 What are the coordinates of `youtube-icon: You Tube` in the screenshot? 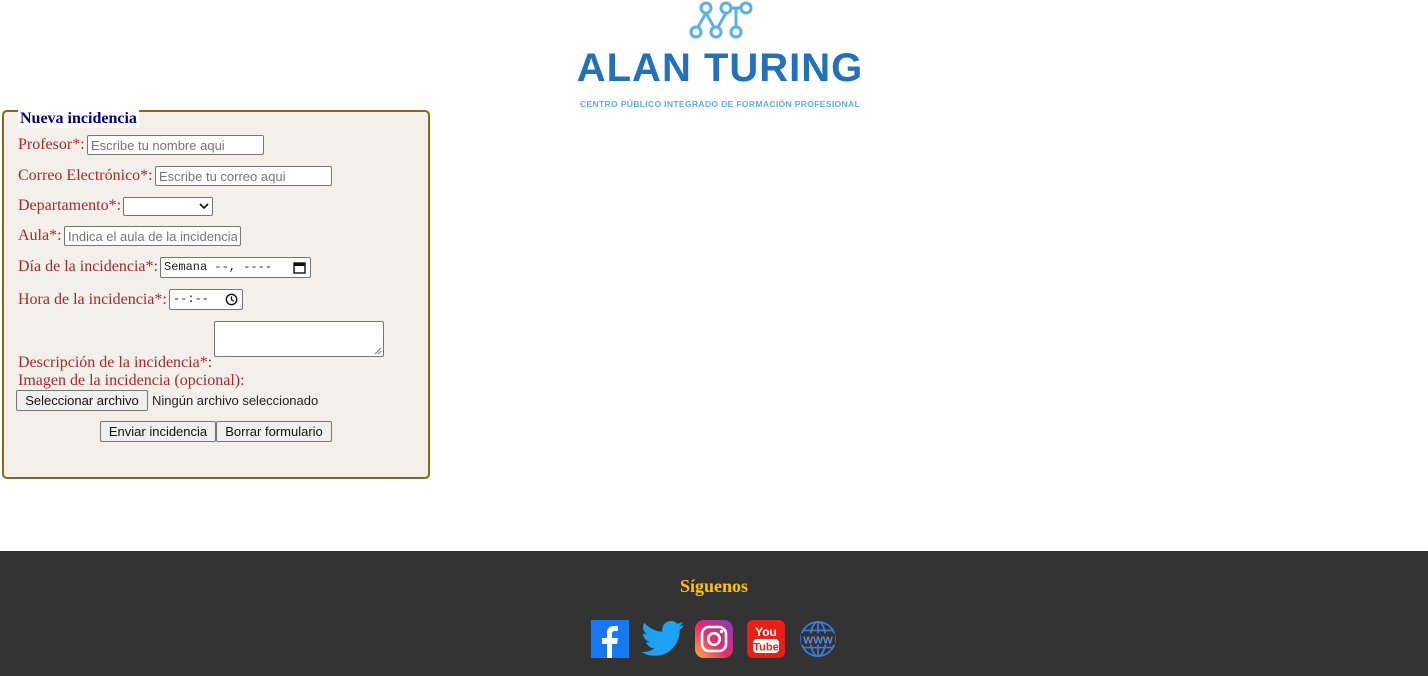 It's located at (766, 639).